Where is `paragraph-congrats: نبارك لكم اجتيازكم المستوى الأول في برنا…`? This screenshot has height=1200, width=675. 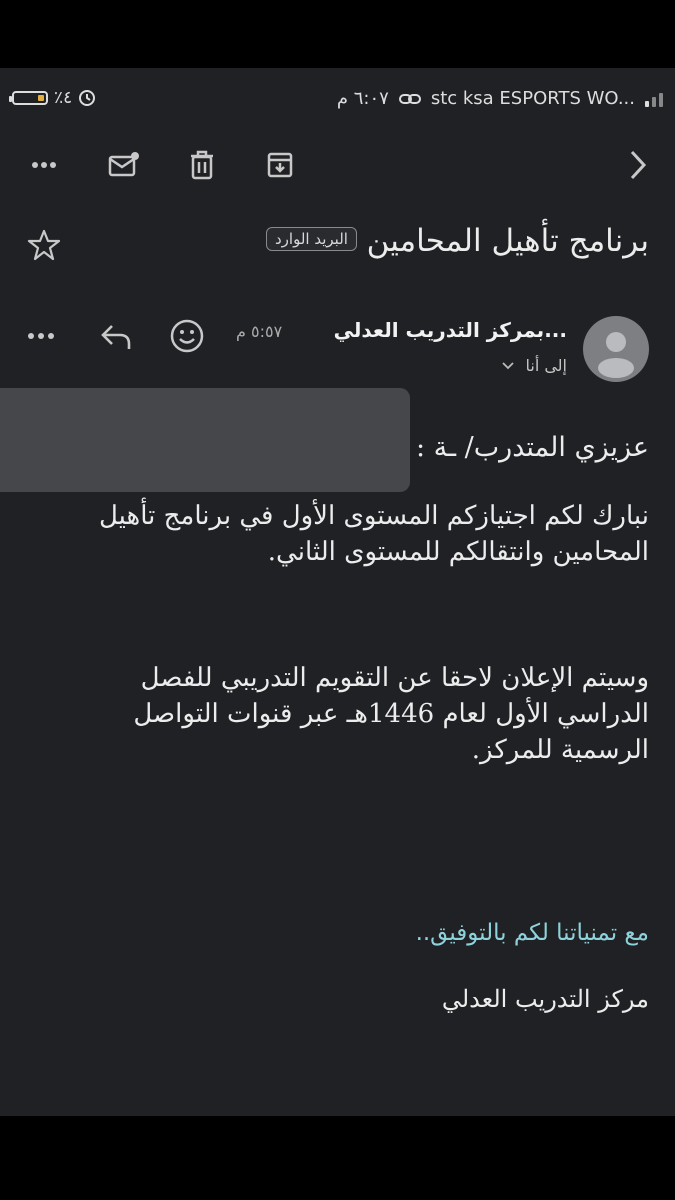
paragraph-congrats: نبارك لكم اجتيازكم المستوى الأول في برنا… is located at coordinates (337, 534).